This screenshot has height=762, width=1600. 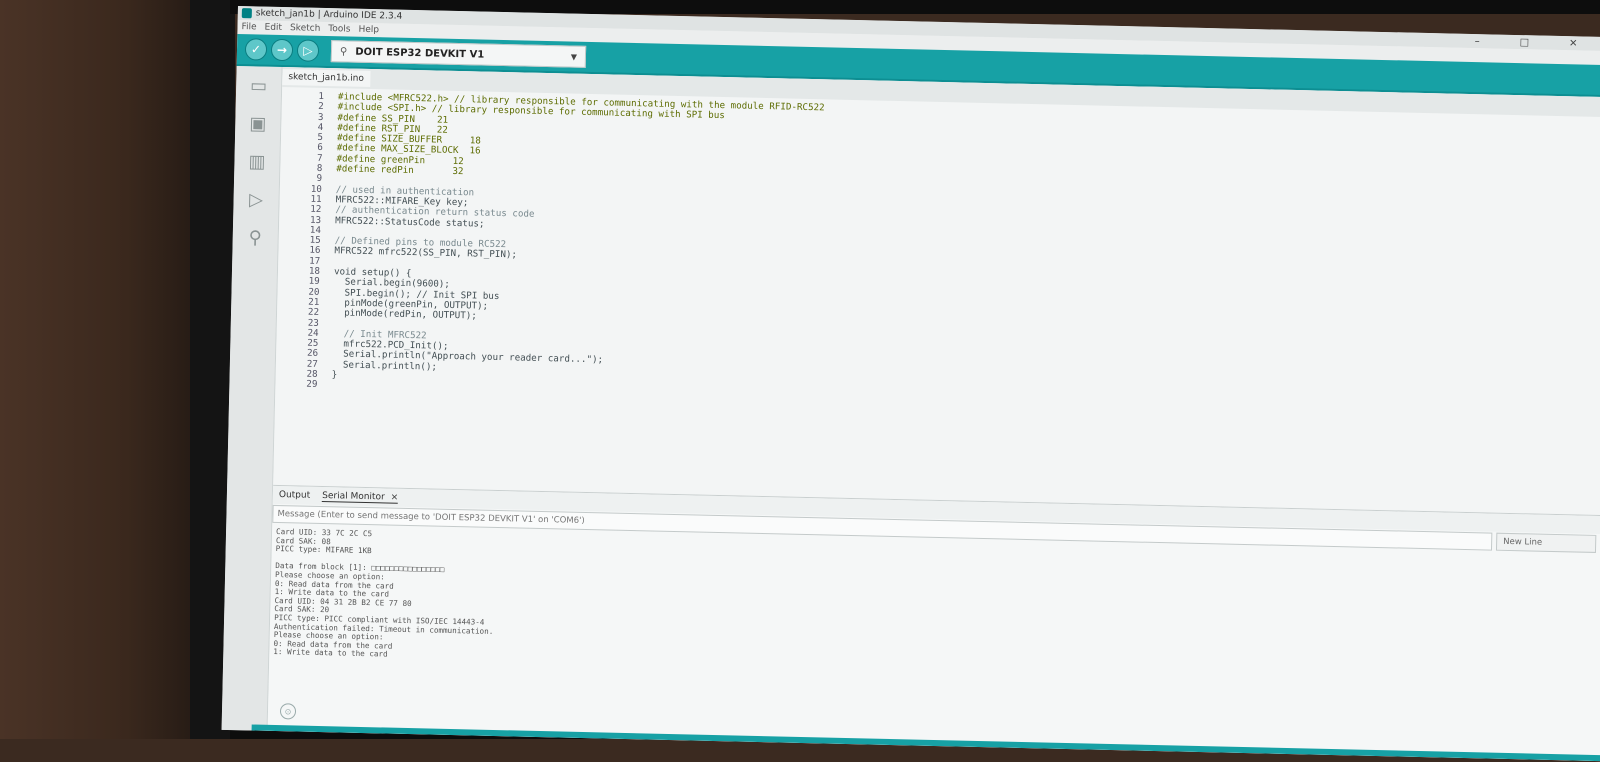 I want to click on close-button: ✕, so click(x=1573, y=43).